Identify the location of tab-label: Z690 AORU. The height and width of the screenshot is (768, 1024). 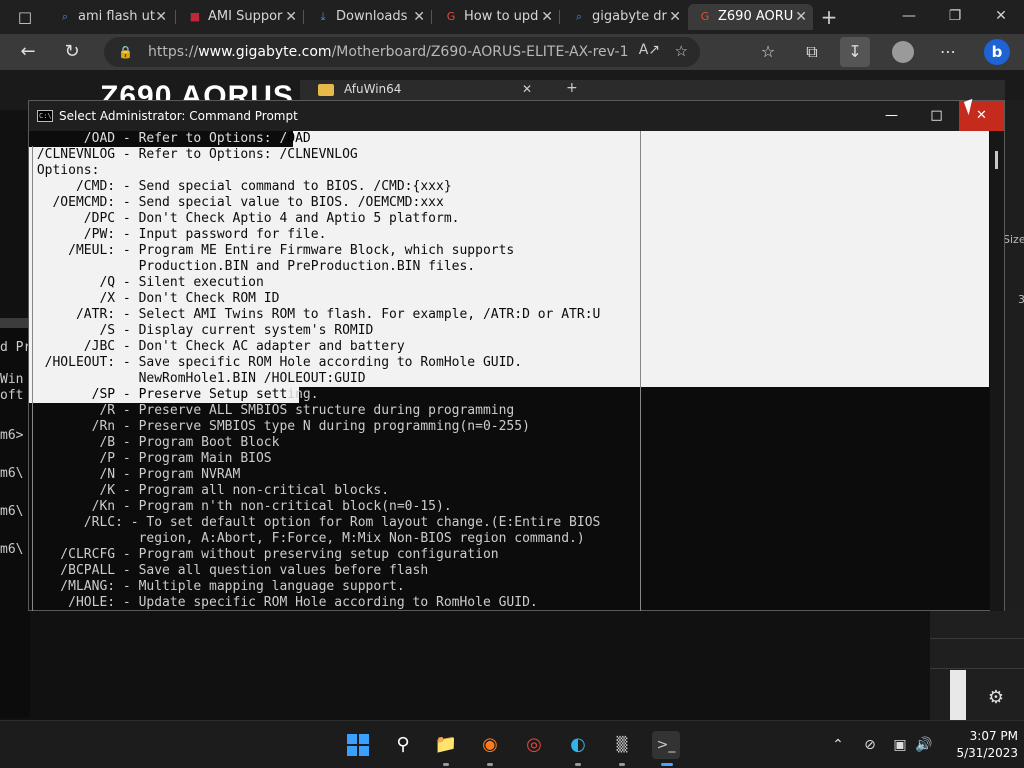
(756, 16).